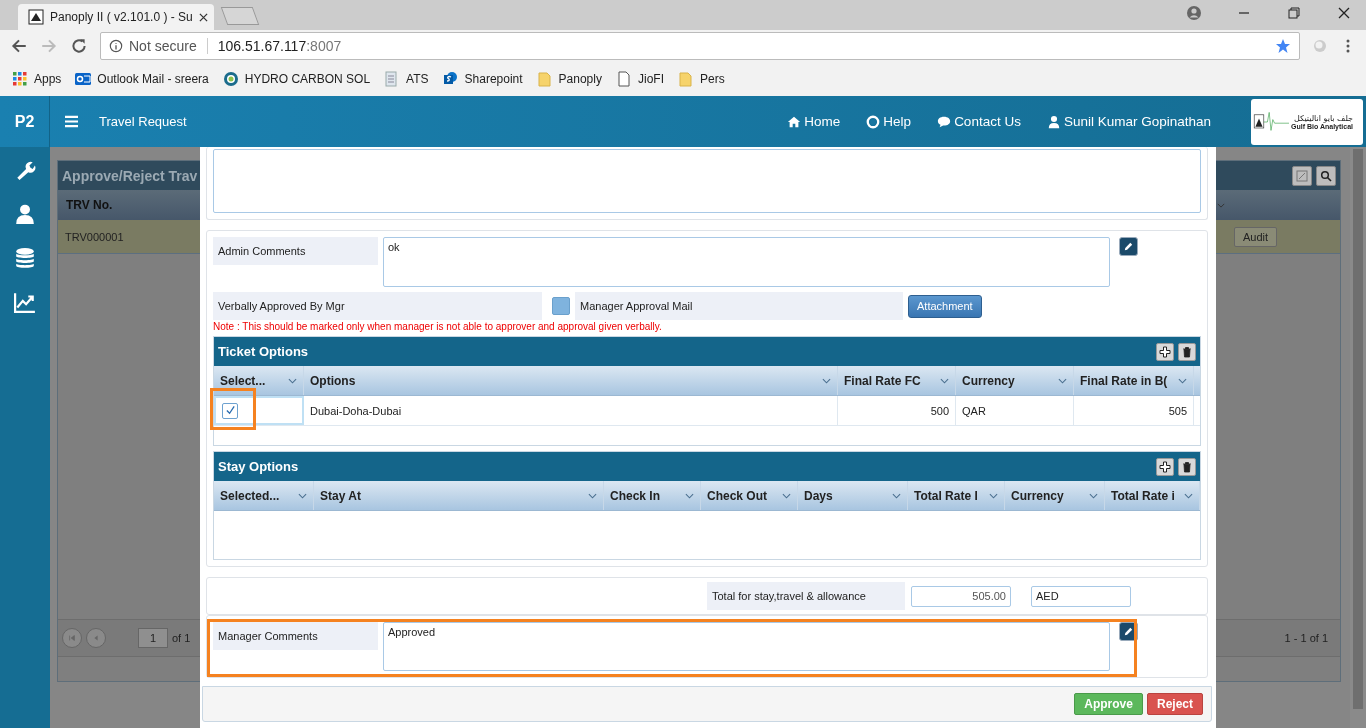  What do you see at coordinates (897, 410) in the screenshot?
I see `table-cell: 500` at bounding box center [897, 410].